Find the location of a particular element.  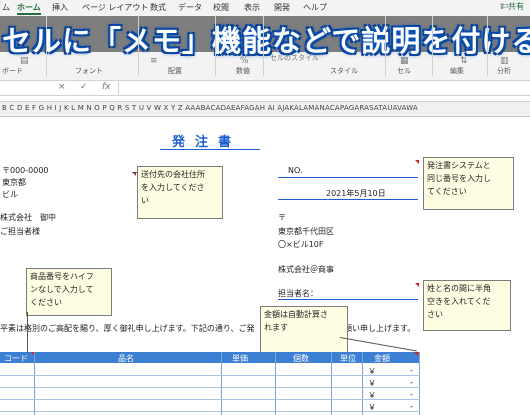

group-editing: 編集 is located at coordinates (457, 71).